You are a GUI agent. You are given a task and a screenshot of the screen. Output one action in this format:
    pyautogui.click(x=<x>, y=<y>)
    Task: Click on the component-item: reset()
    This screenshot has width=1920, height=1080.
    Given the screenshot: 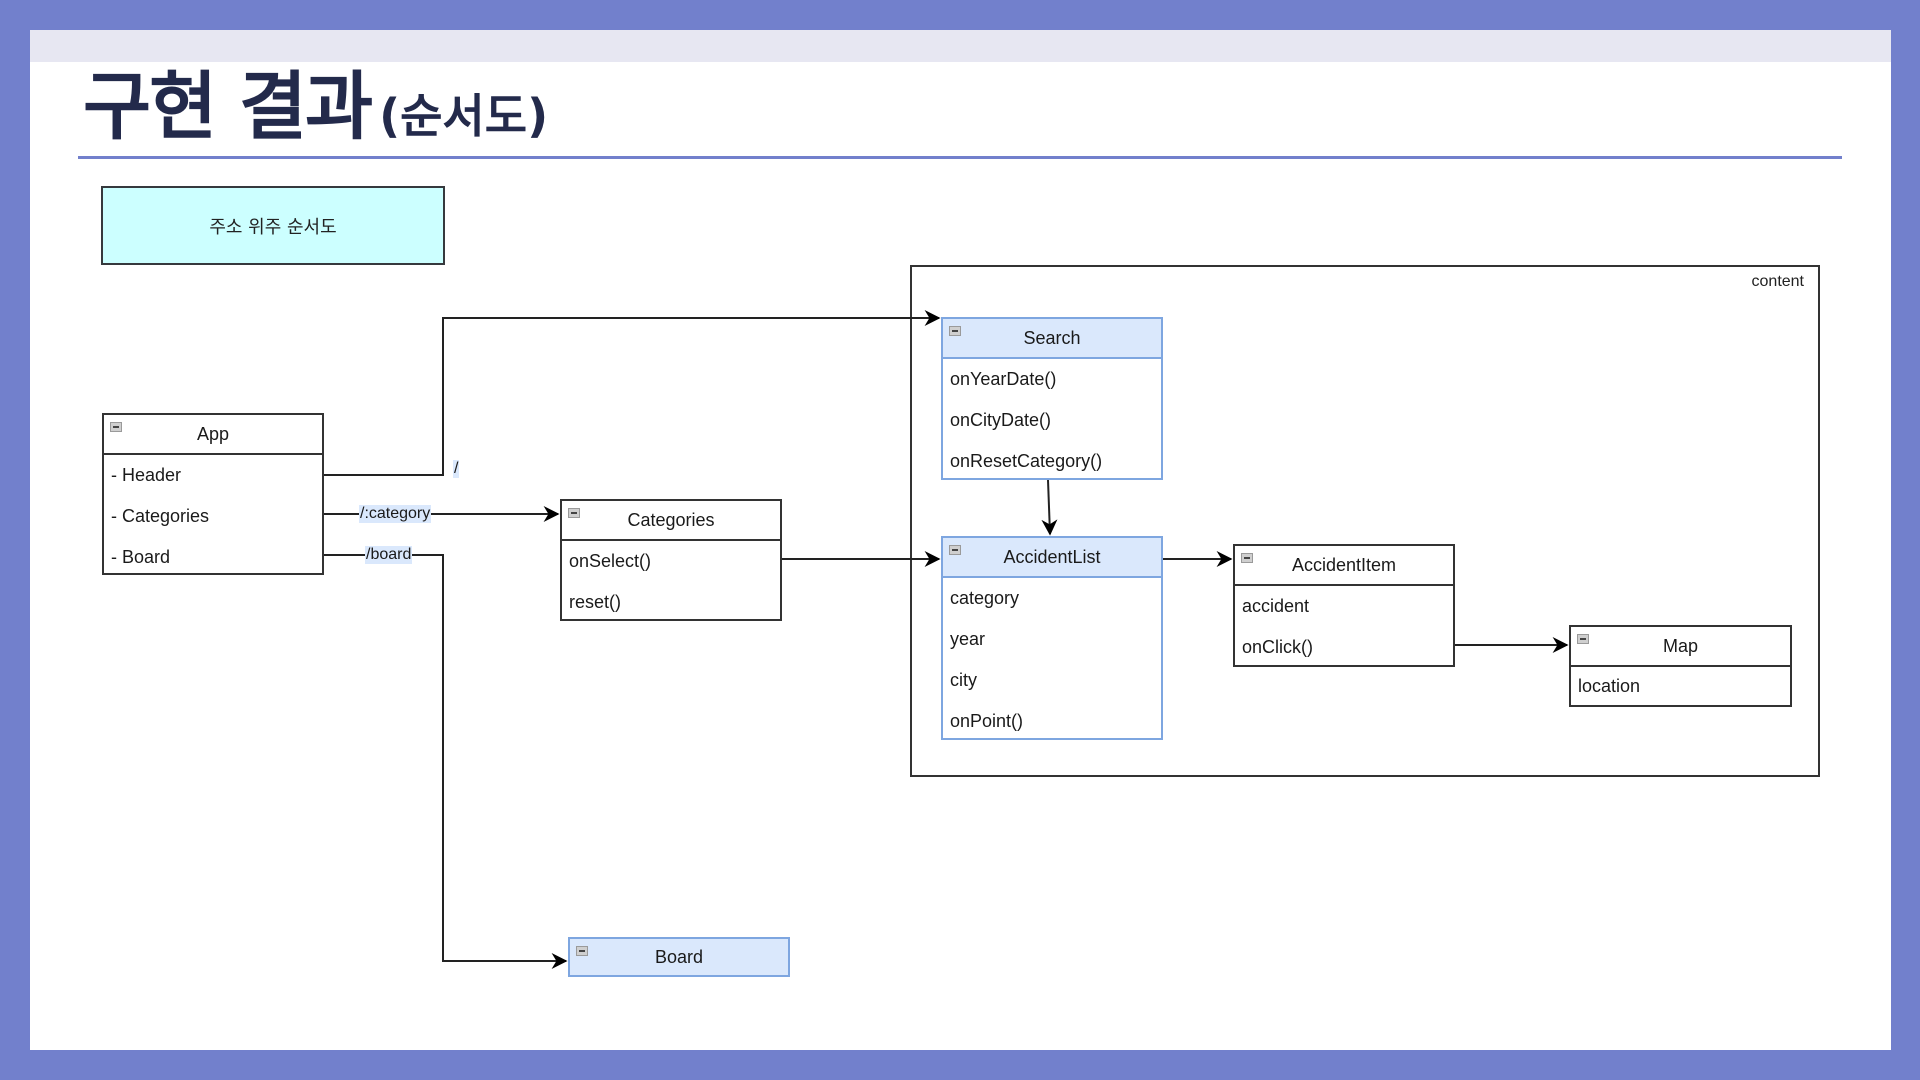 What is the action you would take?
    pyautogui.click(x=595, y=602)
    